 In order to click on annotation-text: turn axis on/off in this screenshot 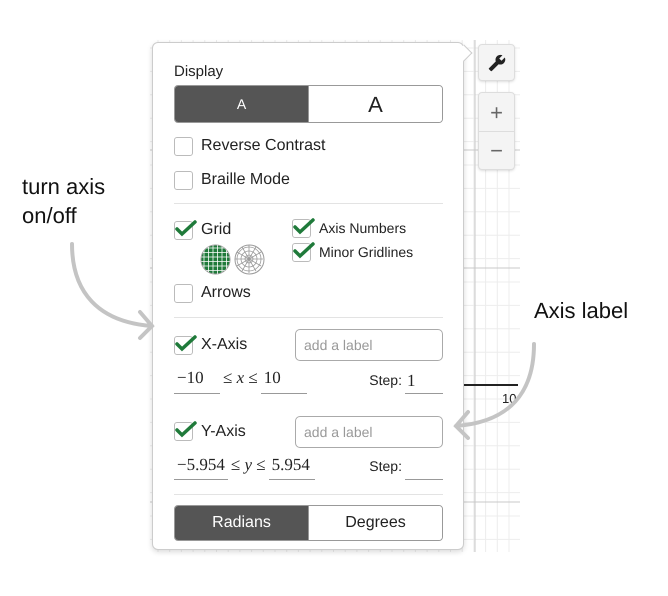, I will do `click(64, 201)`.